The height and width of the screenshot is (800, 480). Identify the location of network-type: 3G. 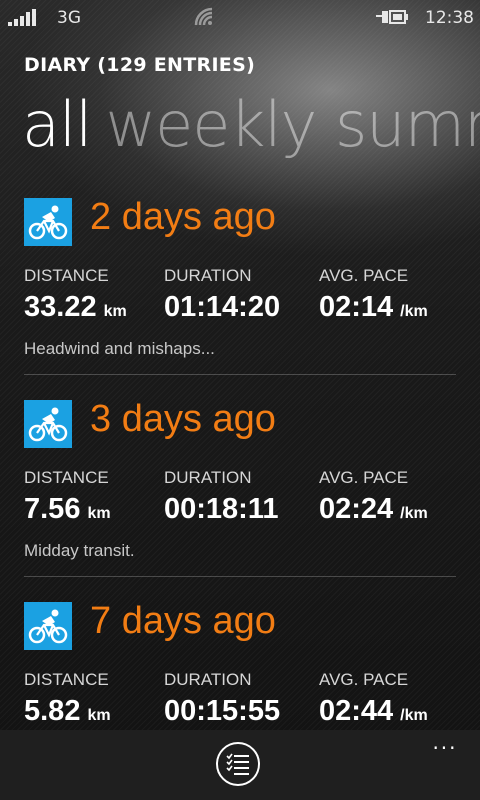
(69, 18).